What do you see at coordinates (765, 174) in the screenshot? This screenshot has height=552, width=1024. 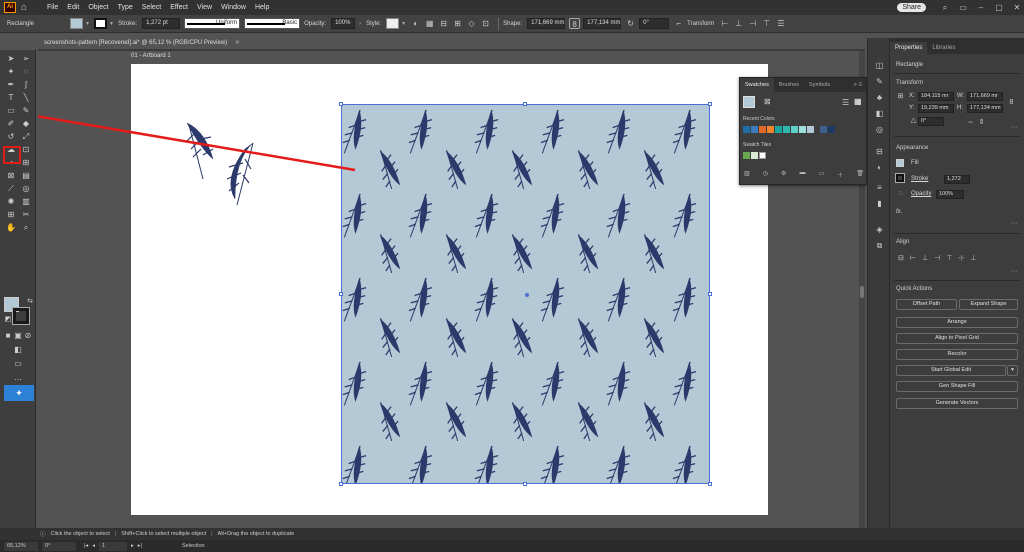 I see `show-kinds-icon: ◷` at bounding box center [765, 174].